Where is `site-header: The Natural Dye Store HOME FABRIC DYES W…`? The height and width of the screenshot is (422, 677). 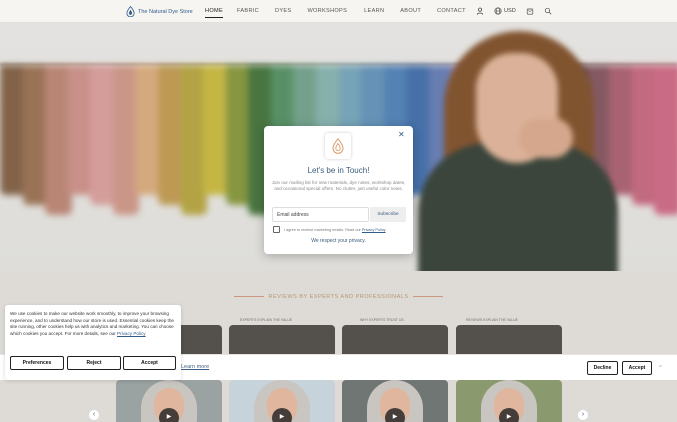
site-header: The Natural Dye Store HOME FABRIC DYES W… is located at coordinates (338, 11).